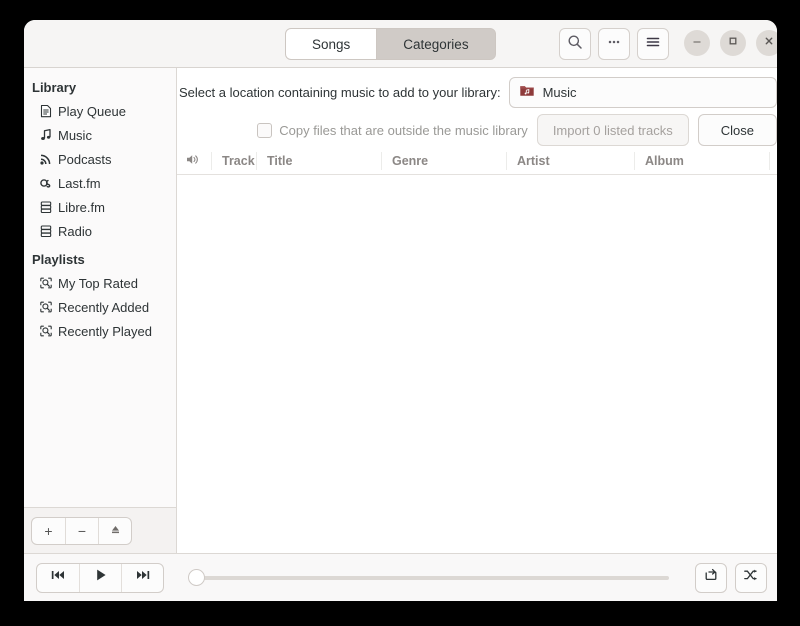  I want to click on play-button, so click(100, 577).